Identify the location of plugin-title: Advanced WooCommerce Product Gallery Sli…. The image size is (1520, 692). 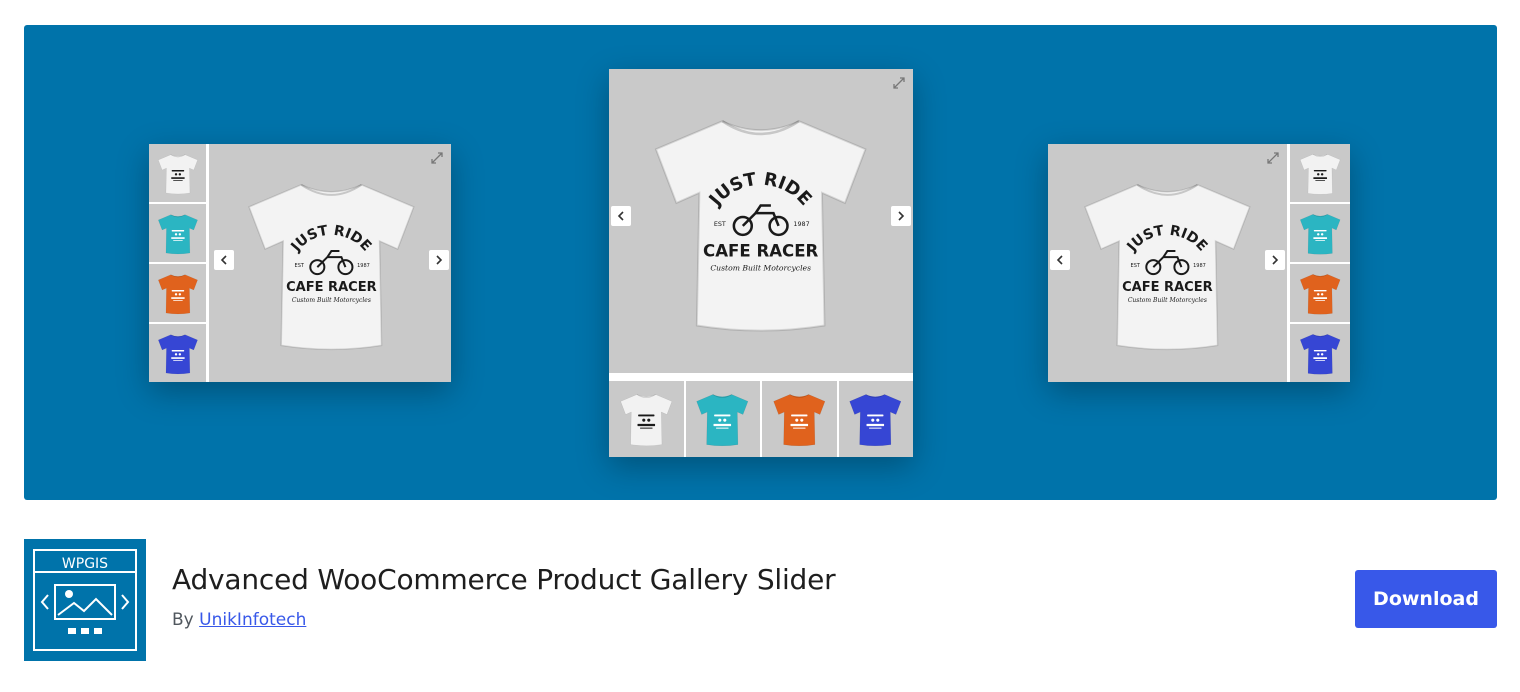
(504, 579).